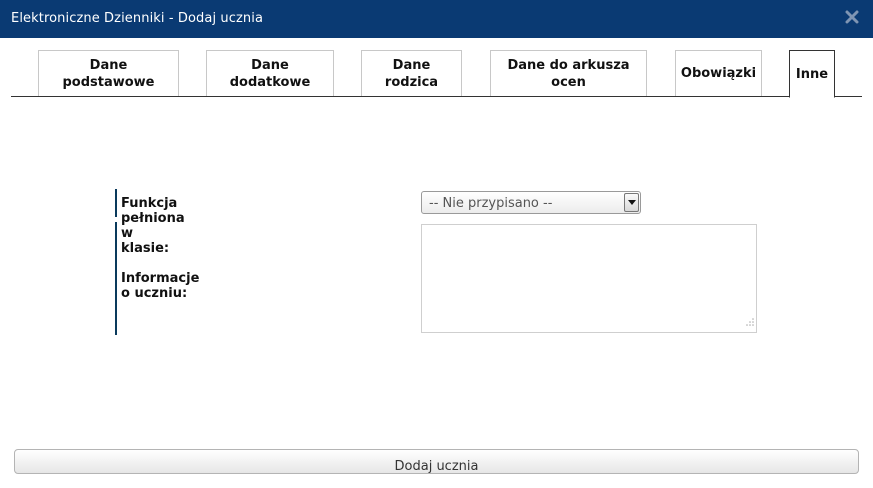  Describe the element at coordinates (153, 226) in the screenshot. I see `function-label: Funkcja pełniona w klasie:` at that location.